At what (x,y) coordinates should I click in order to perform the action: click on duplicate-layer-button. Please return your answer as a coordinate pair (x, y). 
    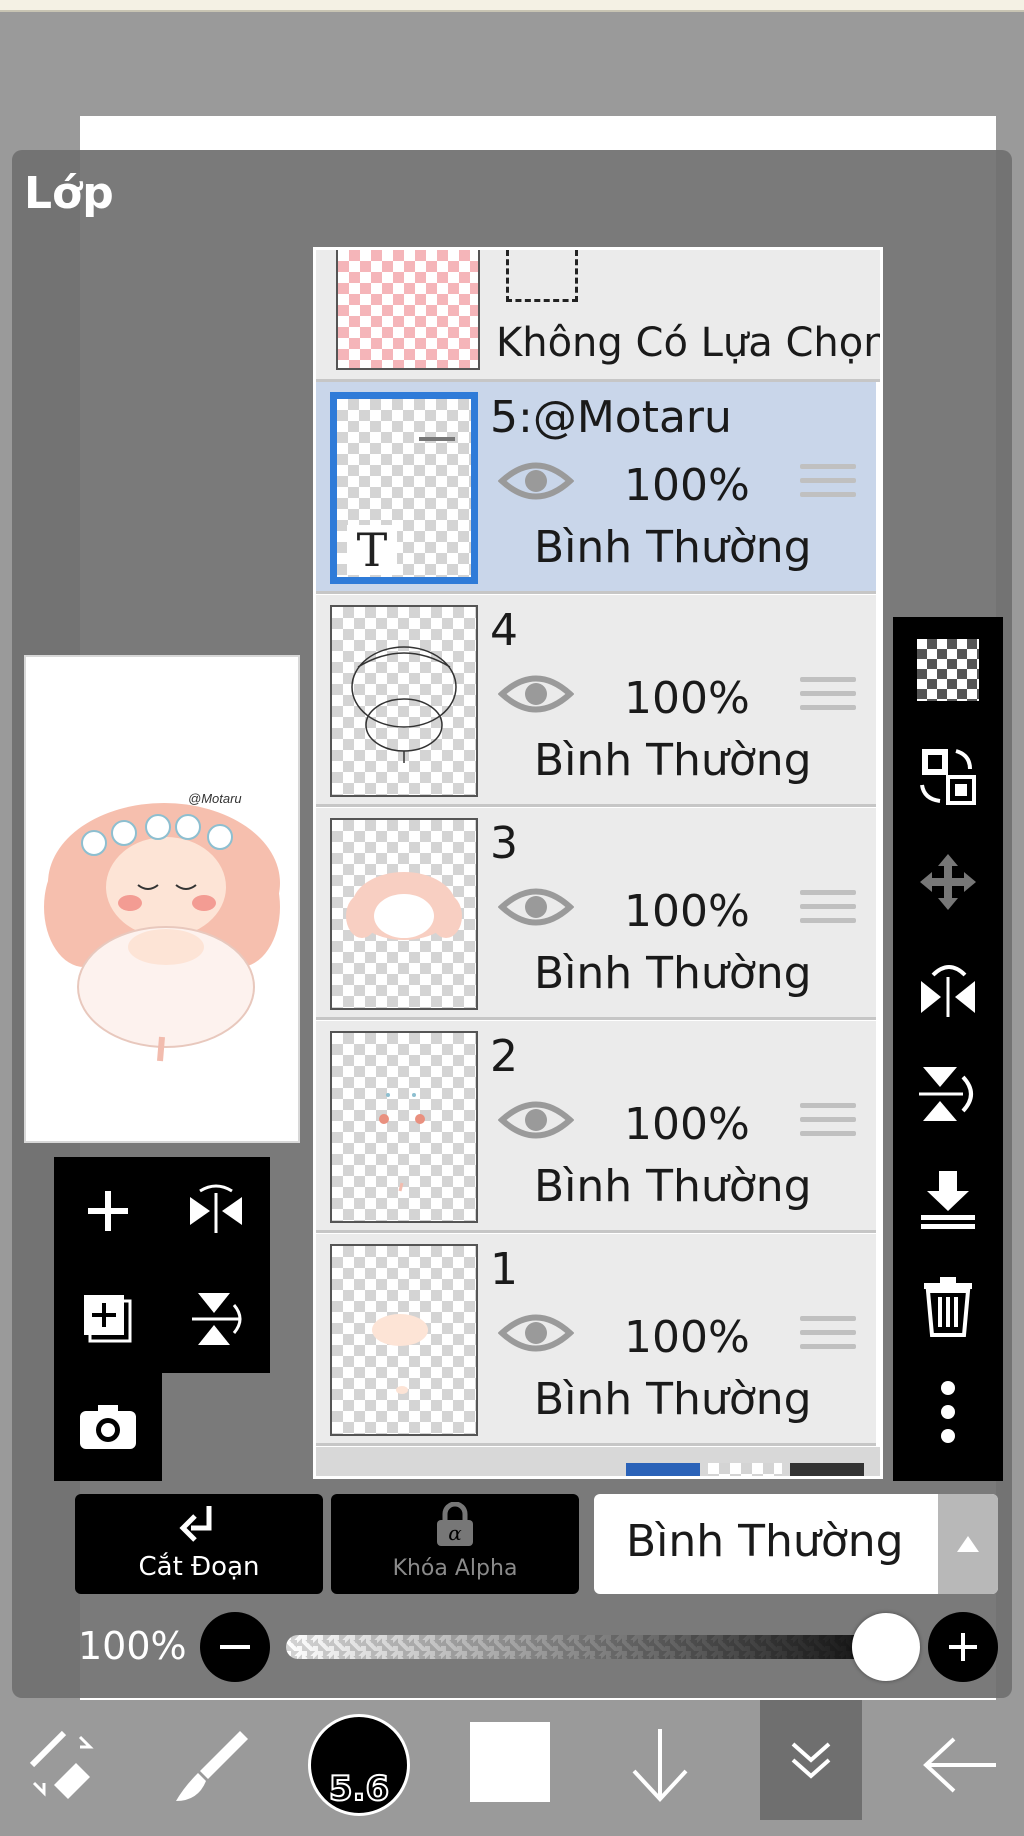
    Looking at the image, I should click on (108, 1319).